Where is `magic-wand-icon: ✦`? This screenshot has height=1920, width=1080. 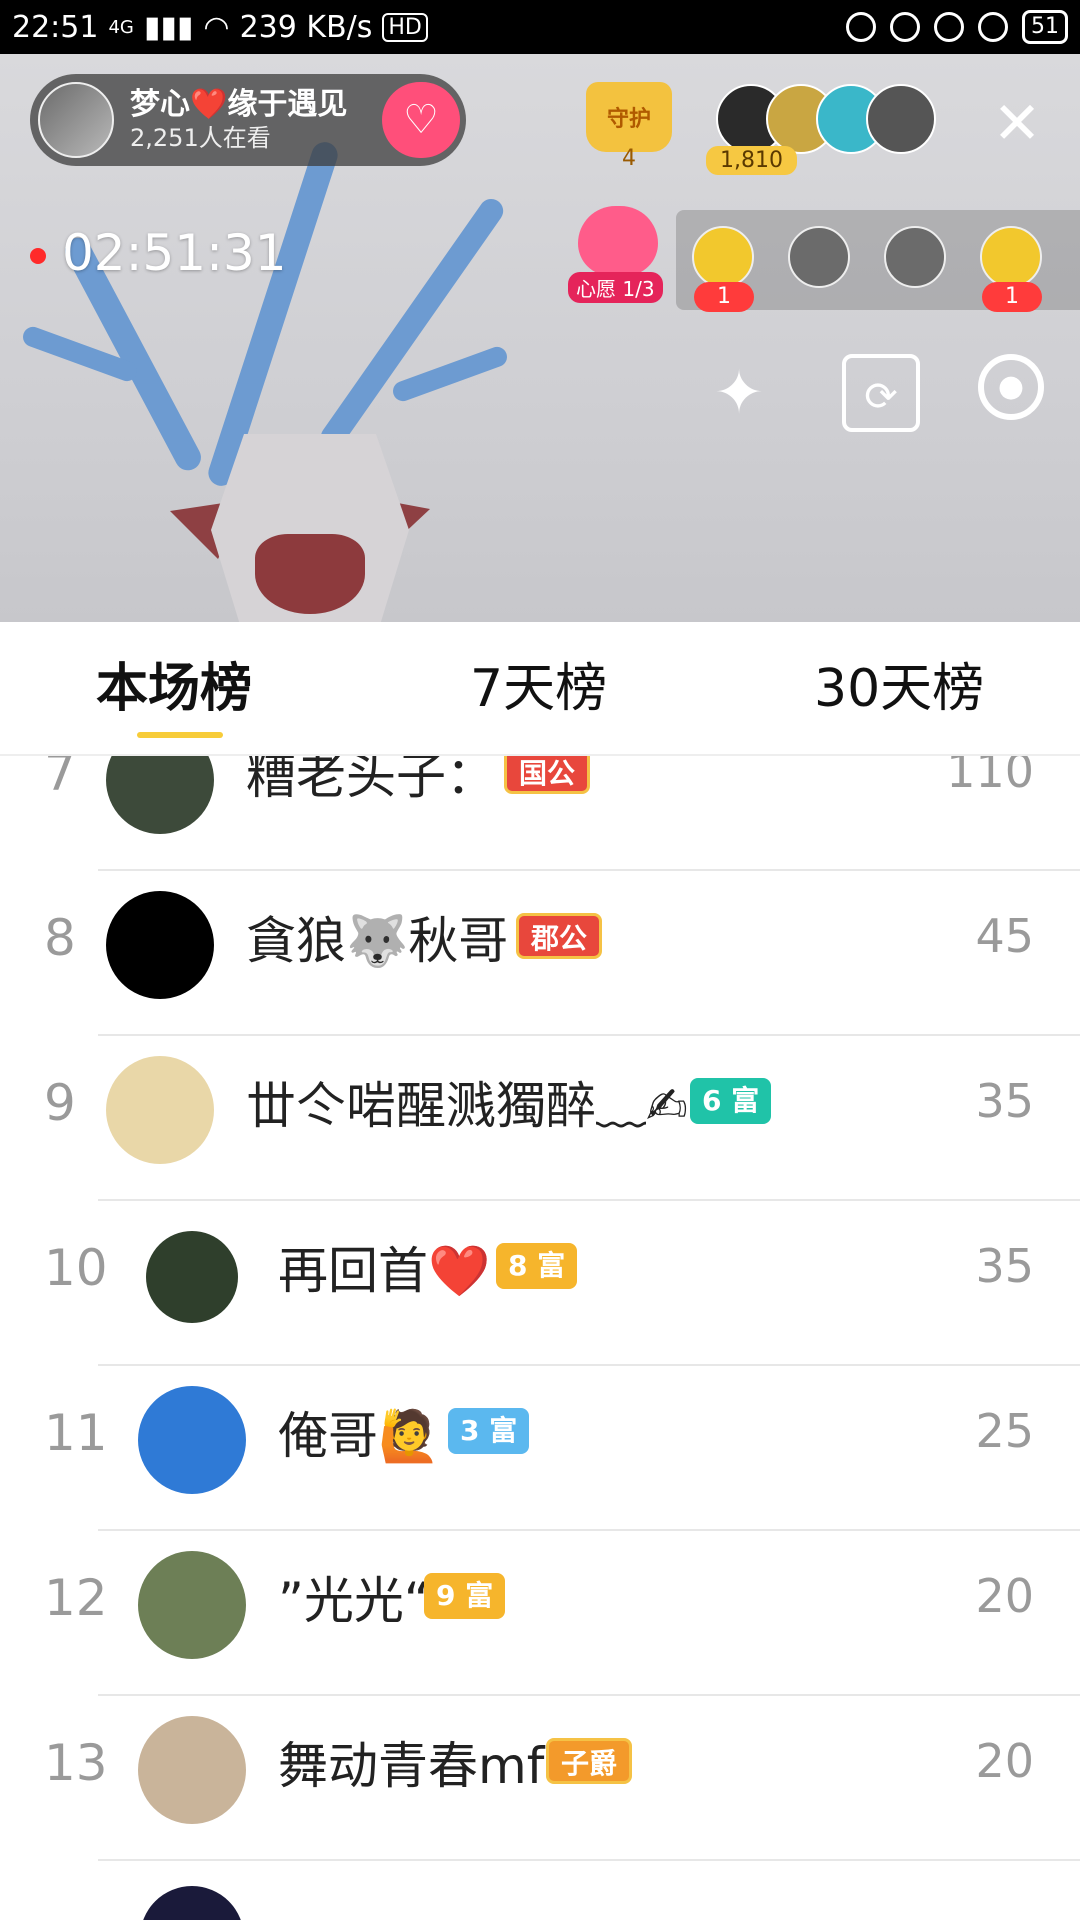 magic-wand-icon: ✦ is located at coordinates (739, 393).